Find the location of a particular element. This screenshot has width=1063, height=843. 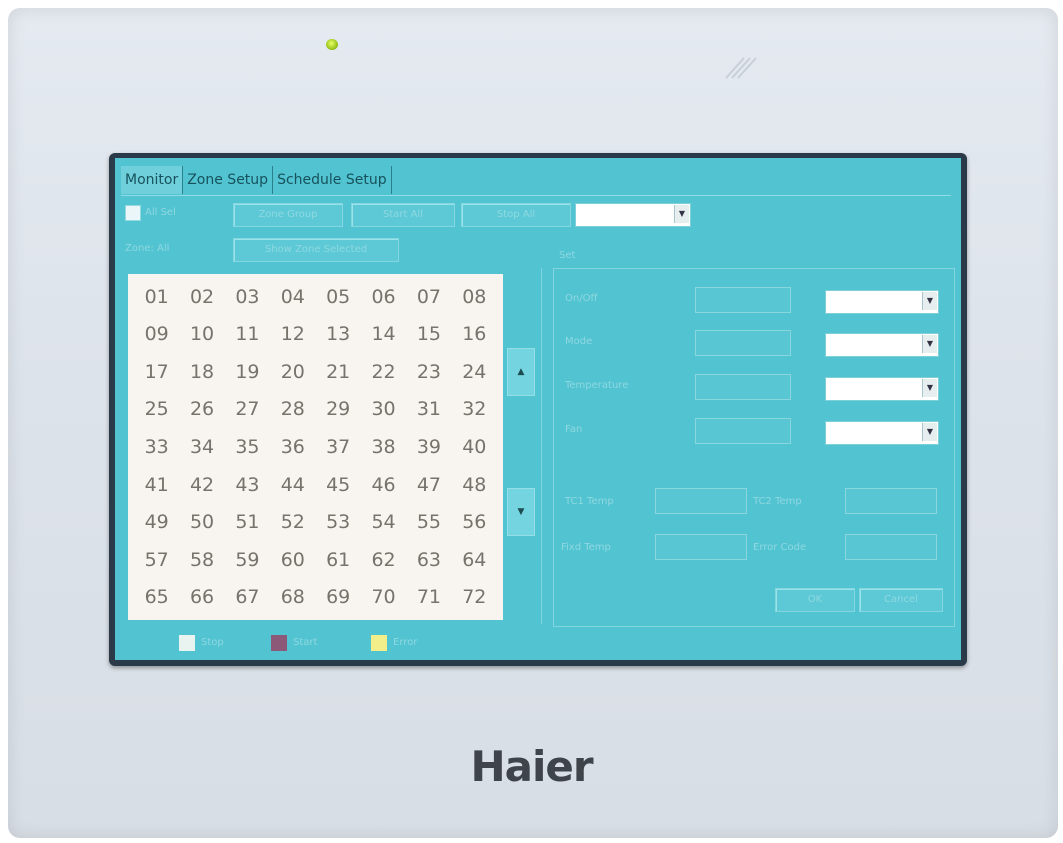

zone-cell: 13 is located at coordinates (338, 335).